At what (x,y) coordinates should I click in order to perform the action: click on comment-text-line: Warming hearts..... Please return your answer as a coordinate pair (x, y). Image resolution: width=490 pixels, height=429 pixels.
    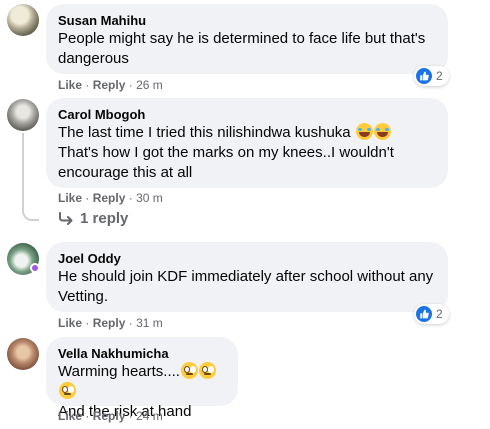
    Looking at the image, I should click on (142, 382).